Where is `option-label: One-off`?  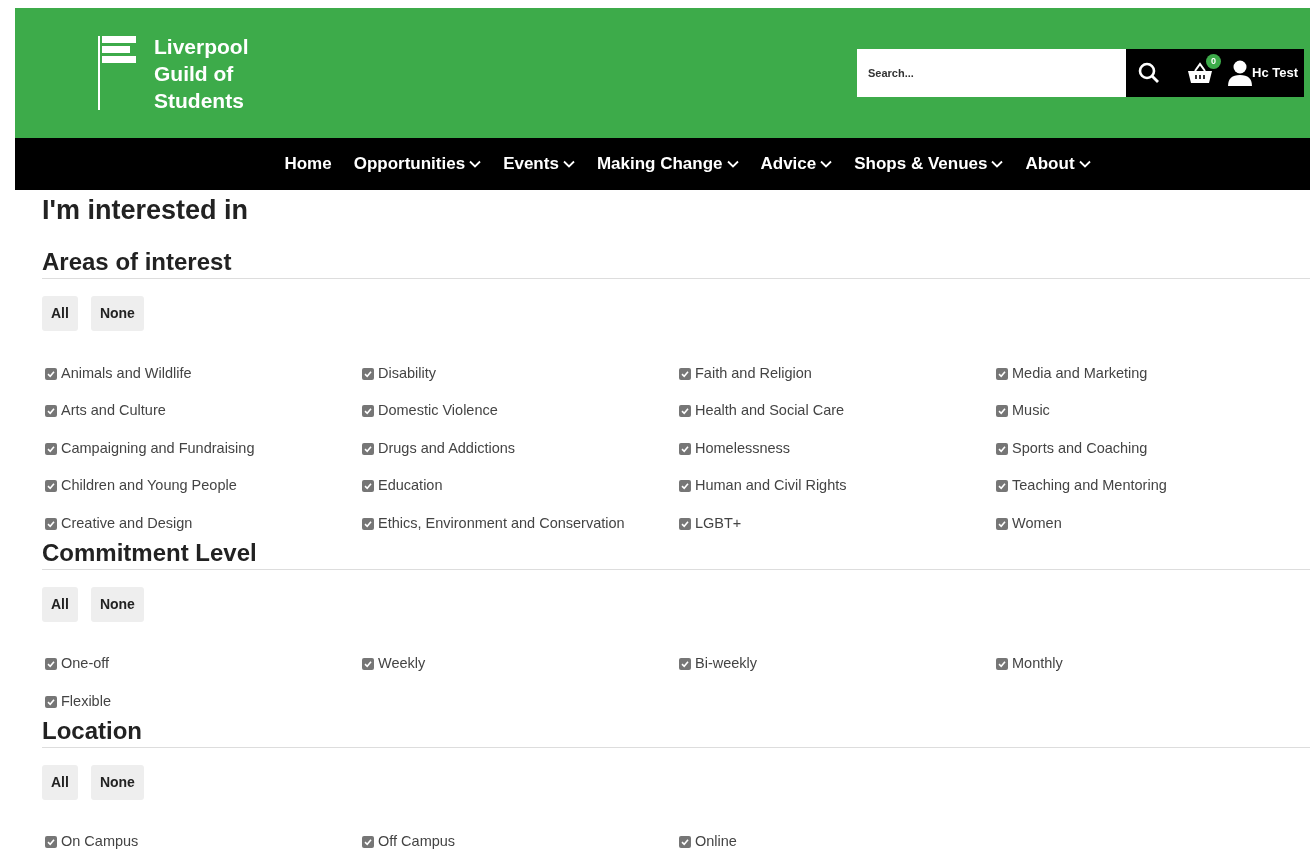
option-label: One-off is located at coordinates (85, 664).